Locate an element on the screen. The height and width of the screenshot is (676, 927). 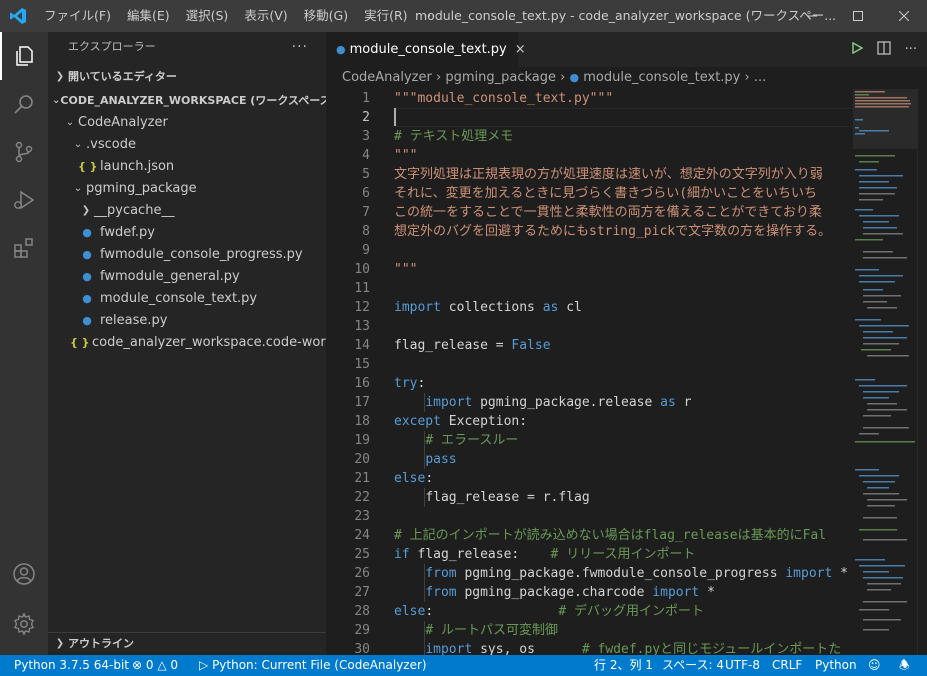
line-number: 11 is located at coordinates (362, 288).